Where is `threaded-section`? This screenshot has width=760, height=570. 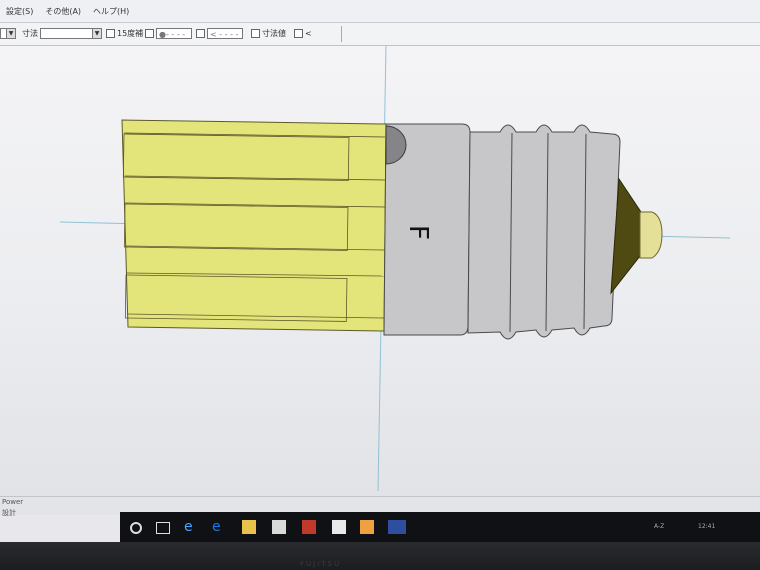 threaded-section is located at coordinates (544, 232).